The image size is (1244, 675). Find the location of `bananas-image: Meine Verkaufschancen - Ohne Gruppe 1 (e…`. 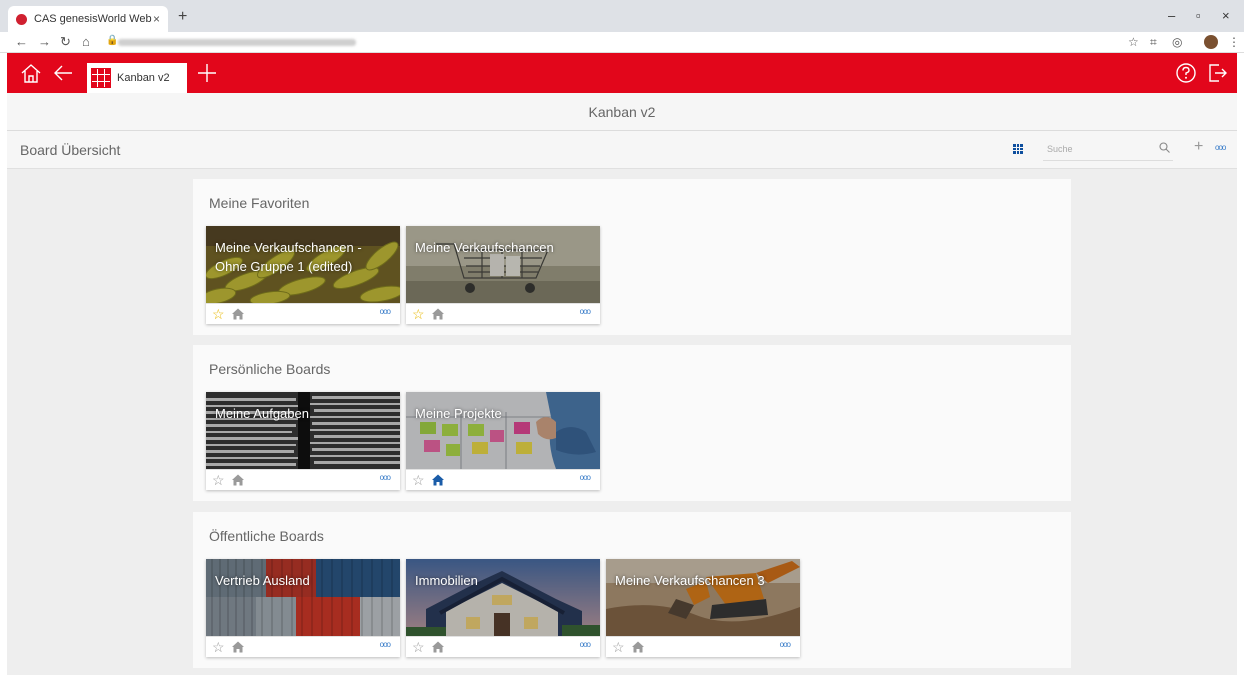

bananas-image: Meine Verkaufschancen - Ohne Gruppe 1 (e… is located at coordinates (303, 264).